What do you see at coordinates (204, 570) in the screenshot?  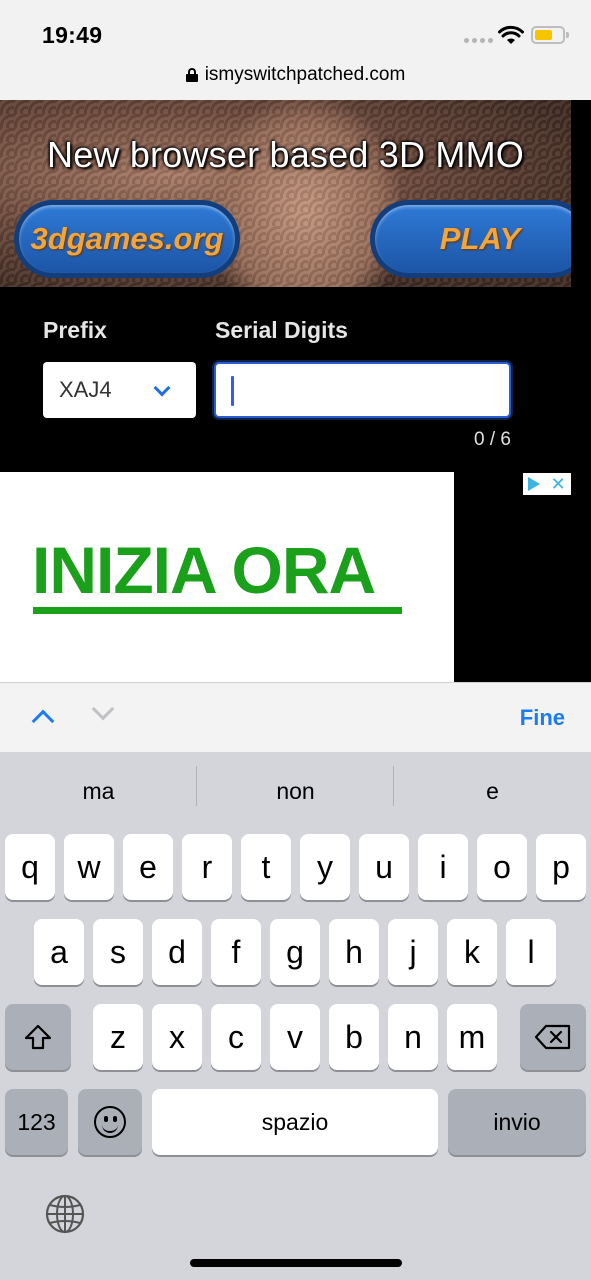 I see `ad-cta-text: INIZIA ORA` at bounding box center [204, 570].